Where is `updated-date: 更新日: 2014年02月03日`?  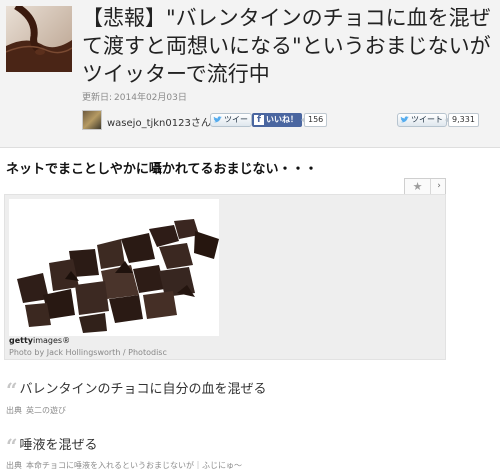
updated-date: 更新日: 2014年02月03日 is located at coordinates (135, 96).